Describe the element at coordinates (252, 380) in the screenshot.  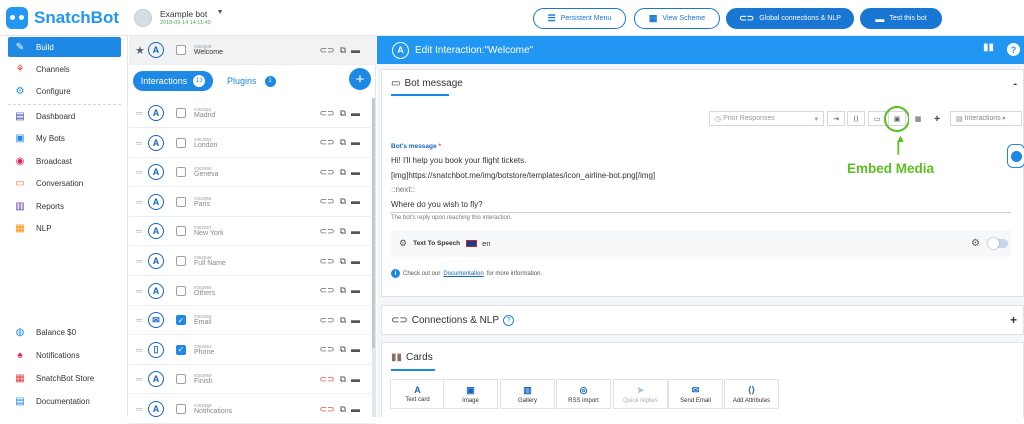
I see `interaction-row: ═ A #362959 Finish ⊂⊃ ⧉ ▬` at that location.